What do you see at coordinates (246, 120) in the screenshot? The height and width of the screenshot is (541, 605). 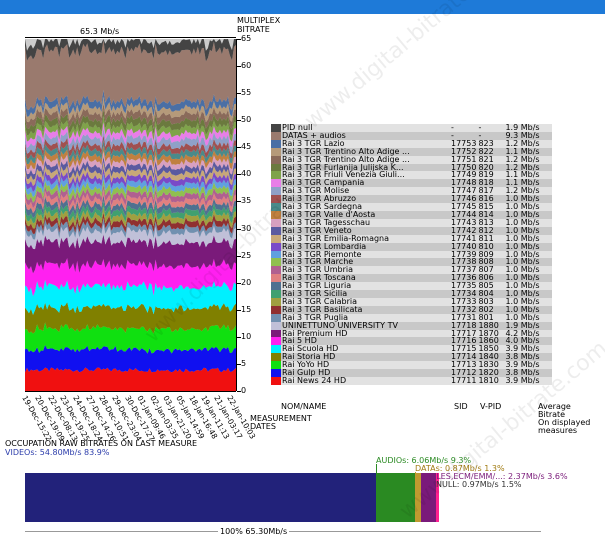 I see `y-tick-label: 50` at bounding box center [246, 120].